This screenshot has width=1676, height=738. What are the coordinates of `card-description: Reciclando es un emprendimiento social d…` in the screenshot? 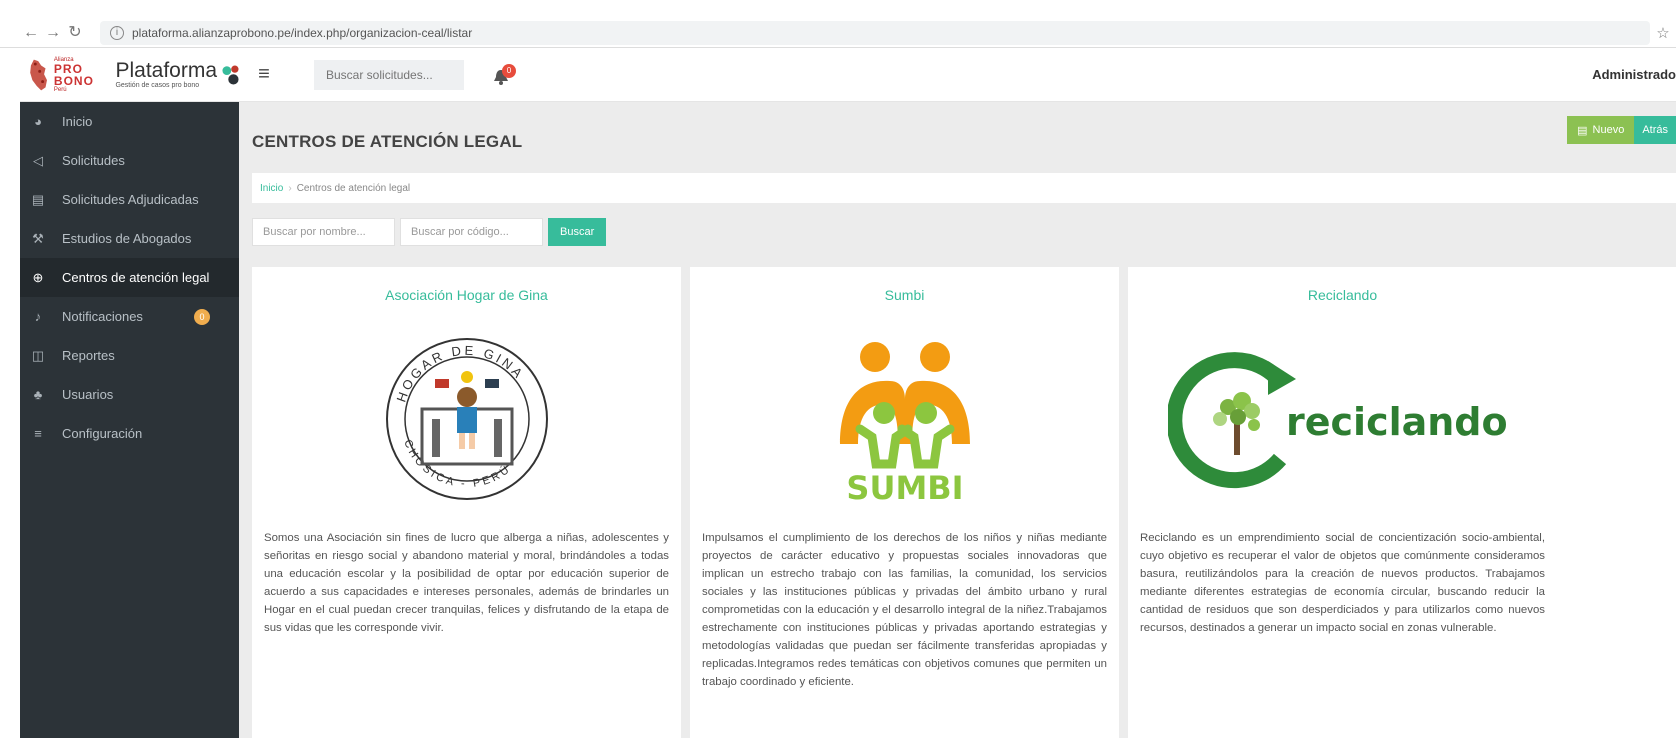 It's located at (1342, 583).